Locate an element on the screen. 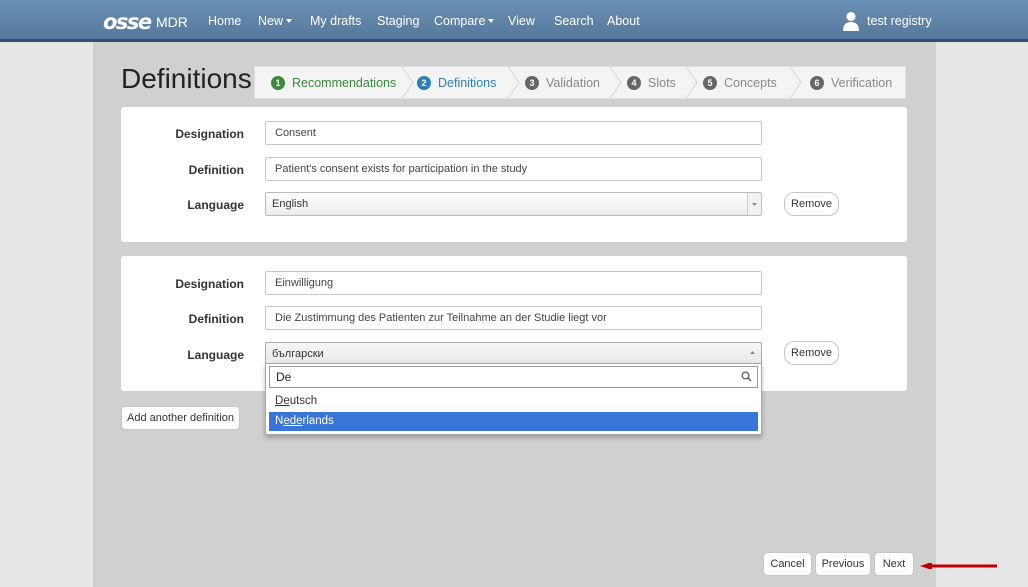 The height and width of the screenshot is (587, 1028). nav-search: Search is located at coordinates (574, 21).